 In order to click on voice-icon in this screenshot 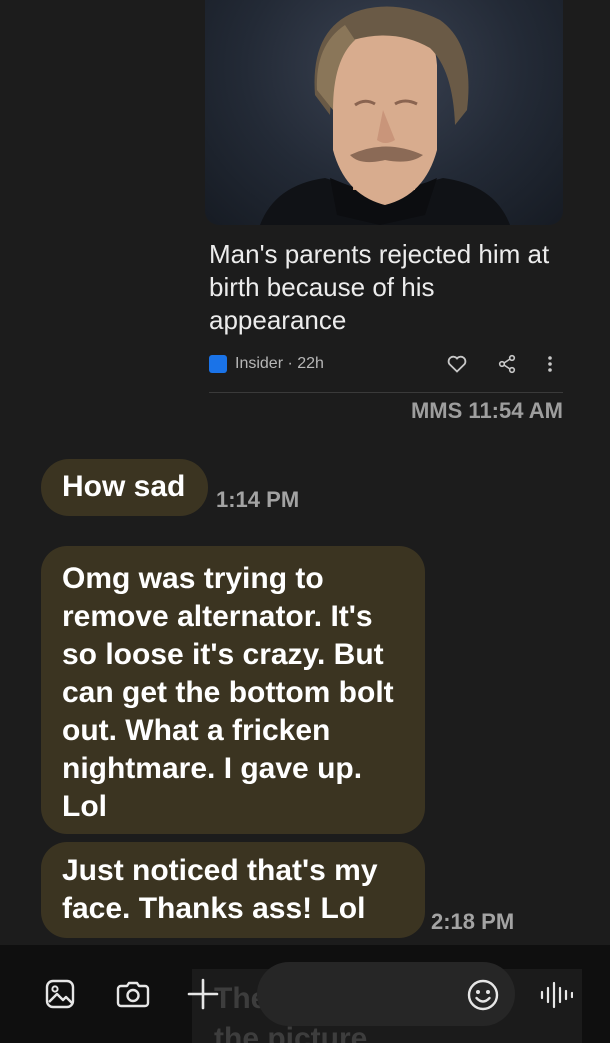, I will do `click(556, 995)`.